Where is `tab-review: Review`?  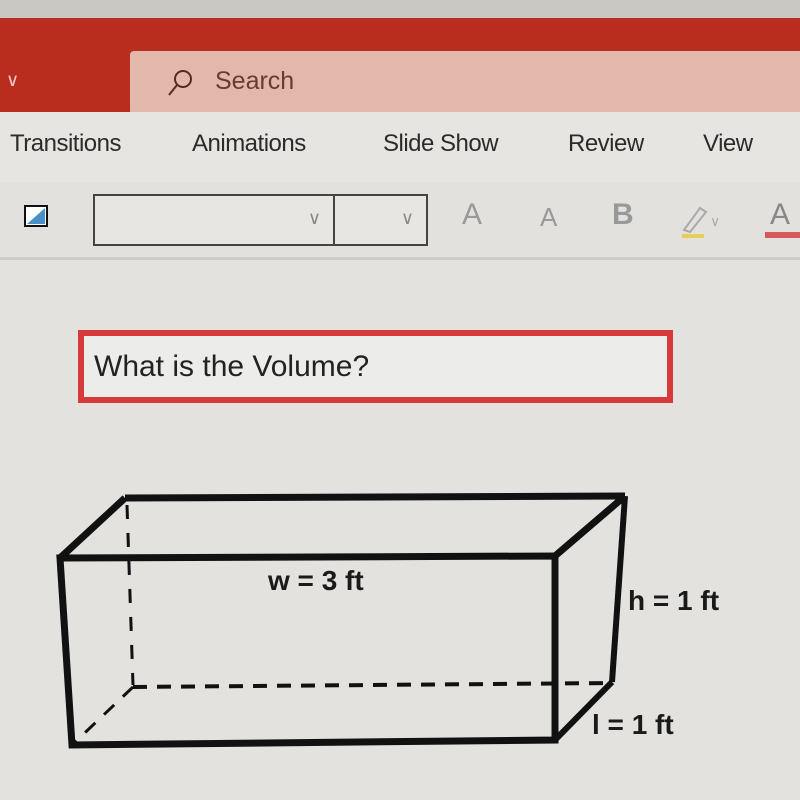
tab-review: Review is located at coordinates (606, 144).